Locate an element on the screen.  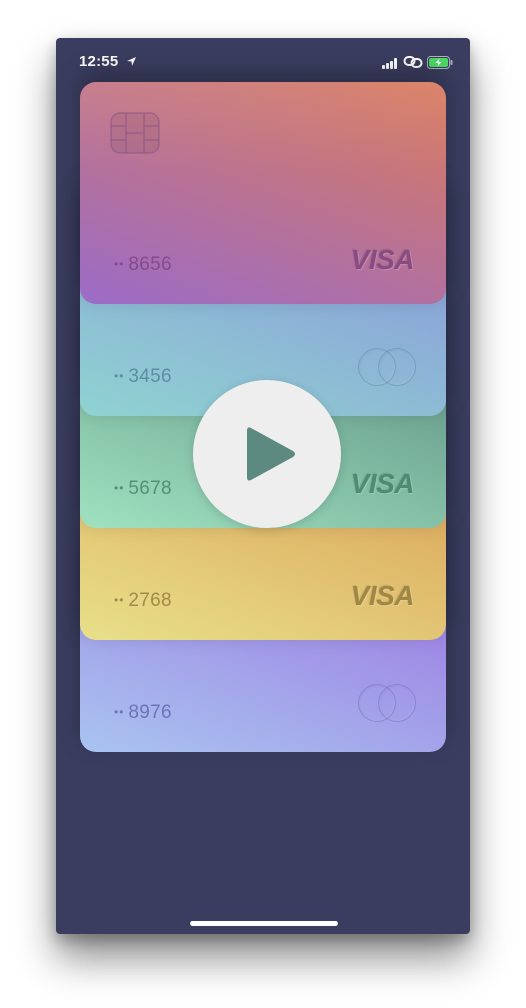
play-icon is located at coordinates (271, 454).